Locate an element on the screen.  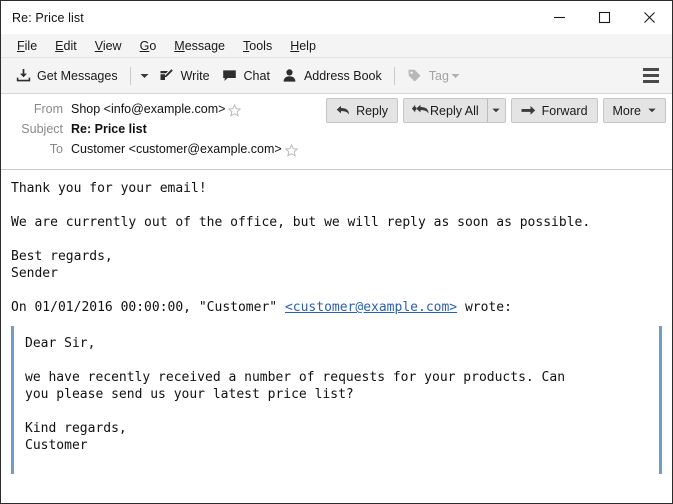
menu-go-rest: o is located at coordinates (153, 45).